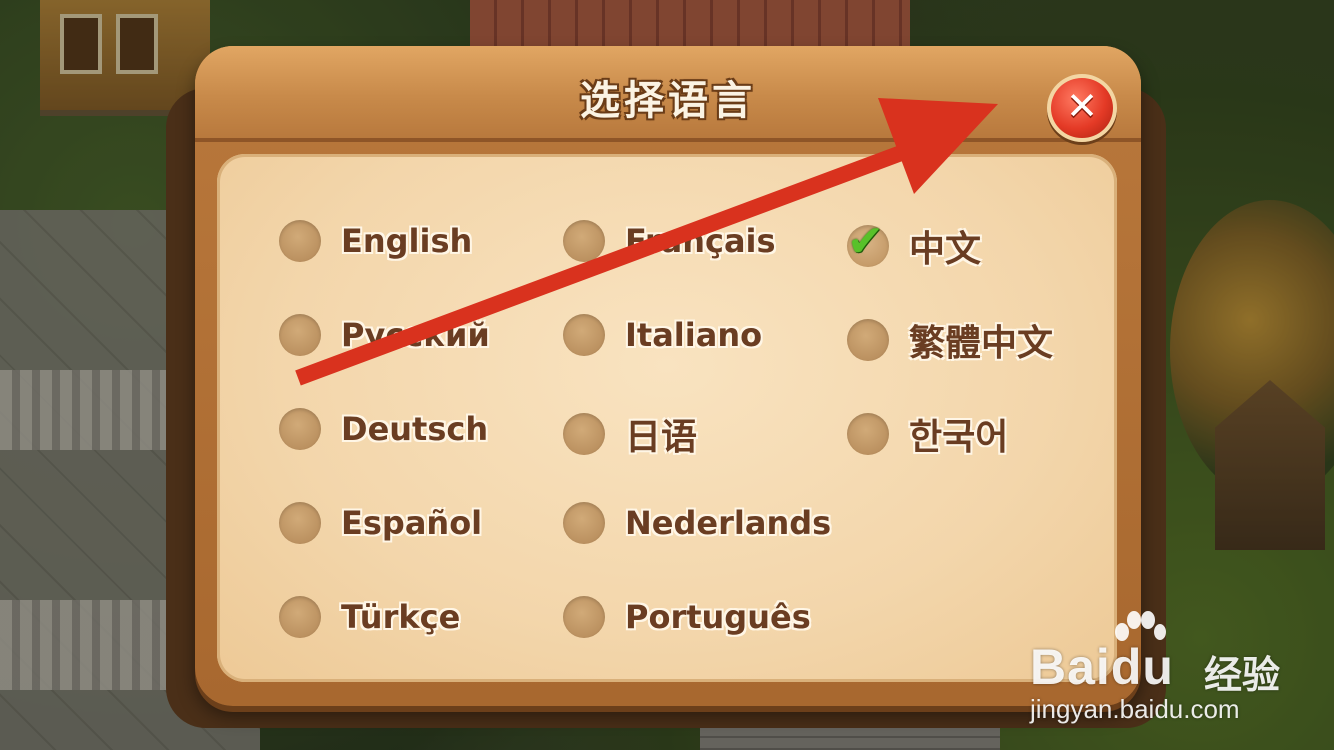  What do you see at coordinates (700, 241) in the screenshot?
I see `language-label: Français` at bounding box center [700, 241].